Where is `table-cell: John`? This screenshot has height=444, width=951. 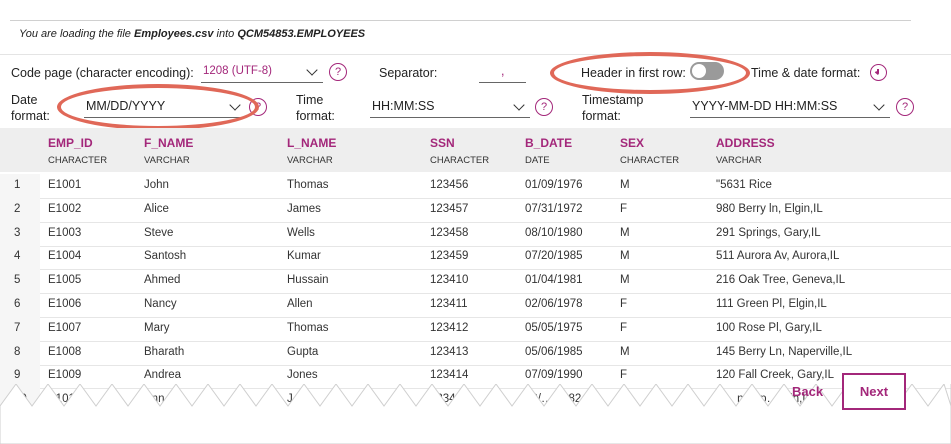 table-cell: John is located at coordinates (156, 185).